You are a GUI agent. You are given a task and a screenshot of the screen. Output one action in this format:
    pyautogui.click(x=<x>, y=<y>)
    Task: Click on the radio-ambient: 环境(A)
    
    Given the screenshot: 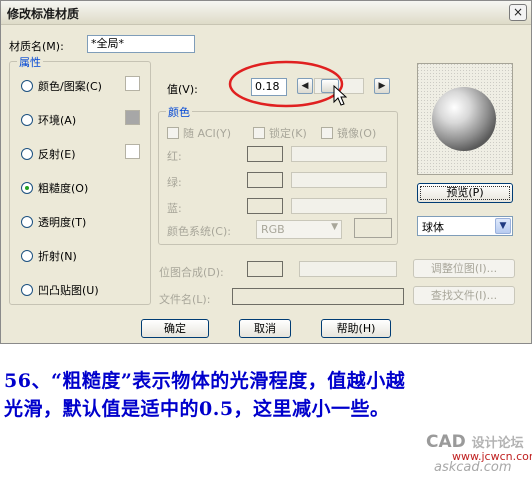 What is the action you would take?
    pyautogui.click(x=48, y=120)
    